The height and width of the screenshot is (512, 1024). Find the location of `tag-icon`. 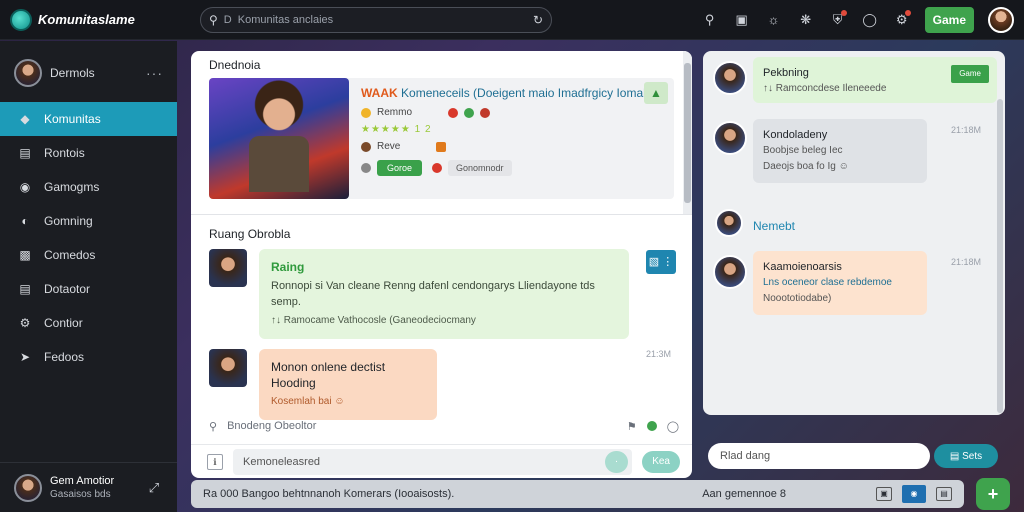

tag-icon is located at coordinates (366, 168).